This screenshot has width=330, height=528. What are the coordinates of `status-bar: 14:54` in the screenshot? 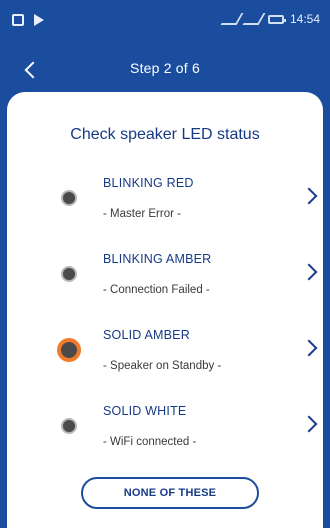 It's located at (165, 24).